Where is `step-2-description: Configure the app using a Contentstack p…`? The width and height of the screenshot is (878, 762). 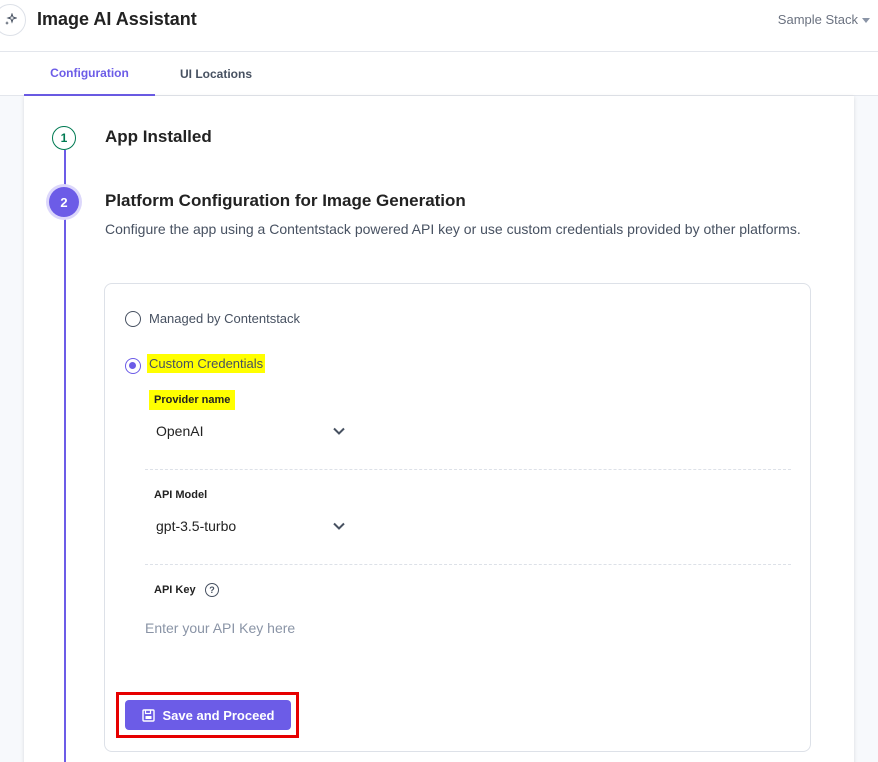
step-2-description: Configure the app using a Contentstack p… is located at coordinates (453, 229).